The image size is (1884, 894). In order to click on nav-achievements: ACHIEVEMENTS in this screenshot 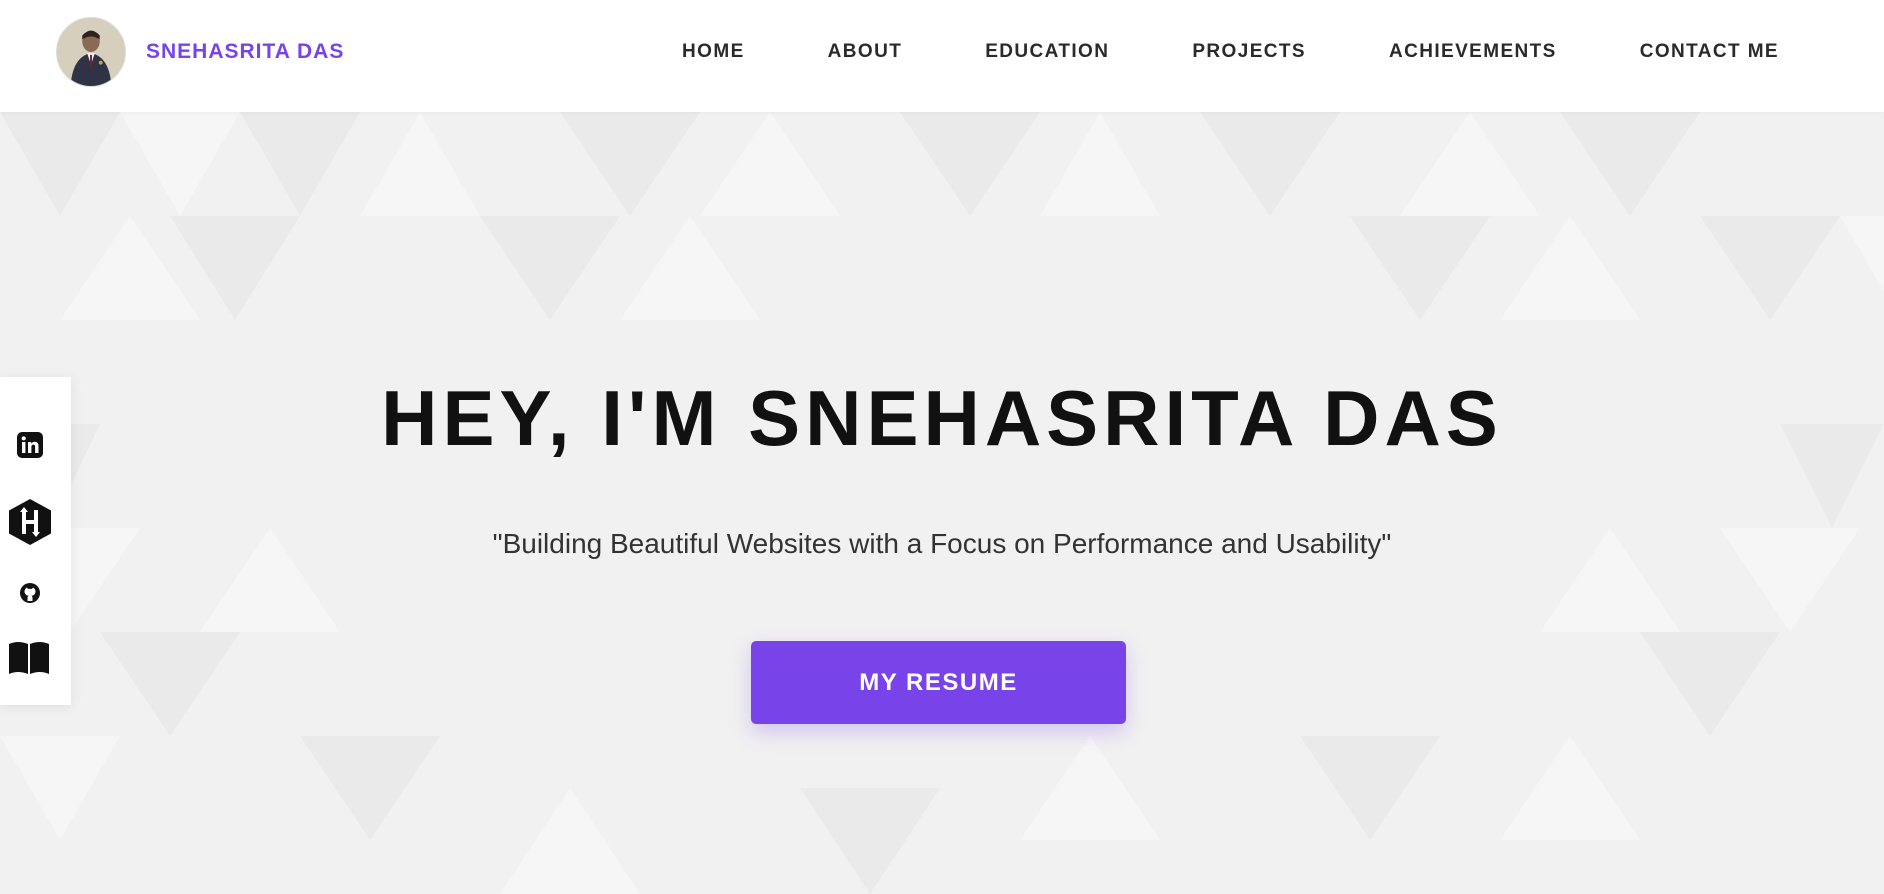, I will do `click(1473, 52)`.